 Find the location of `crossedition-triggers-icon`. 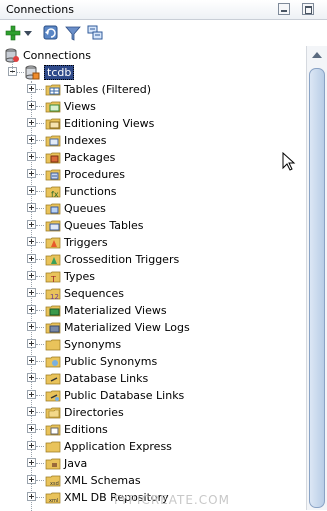

crossedition-triggers-icon is located at coordinates (53, 259).